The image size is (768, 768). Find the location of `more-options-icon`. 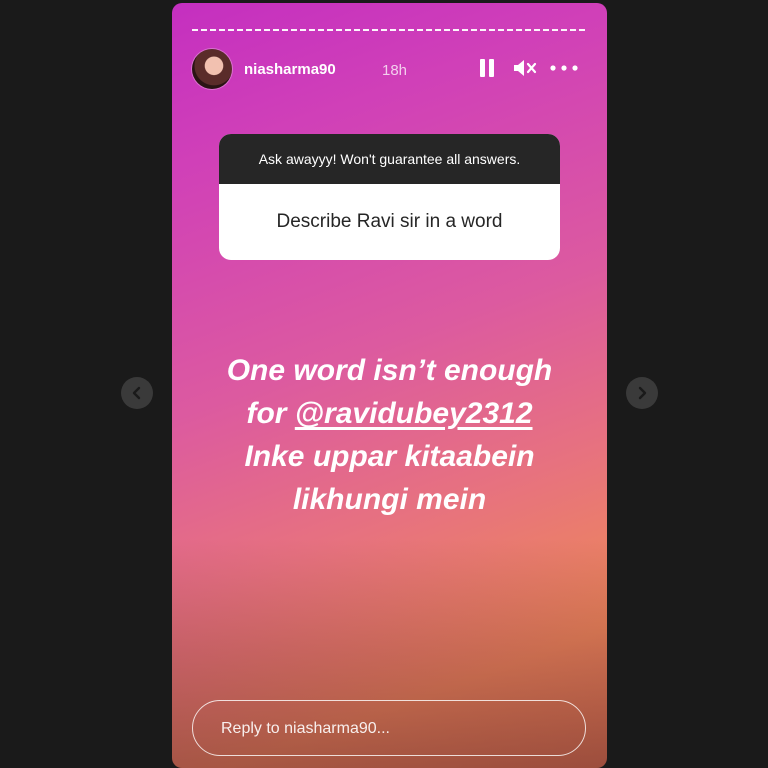

more-options-icon is located at coordinates (564, 68).